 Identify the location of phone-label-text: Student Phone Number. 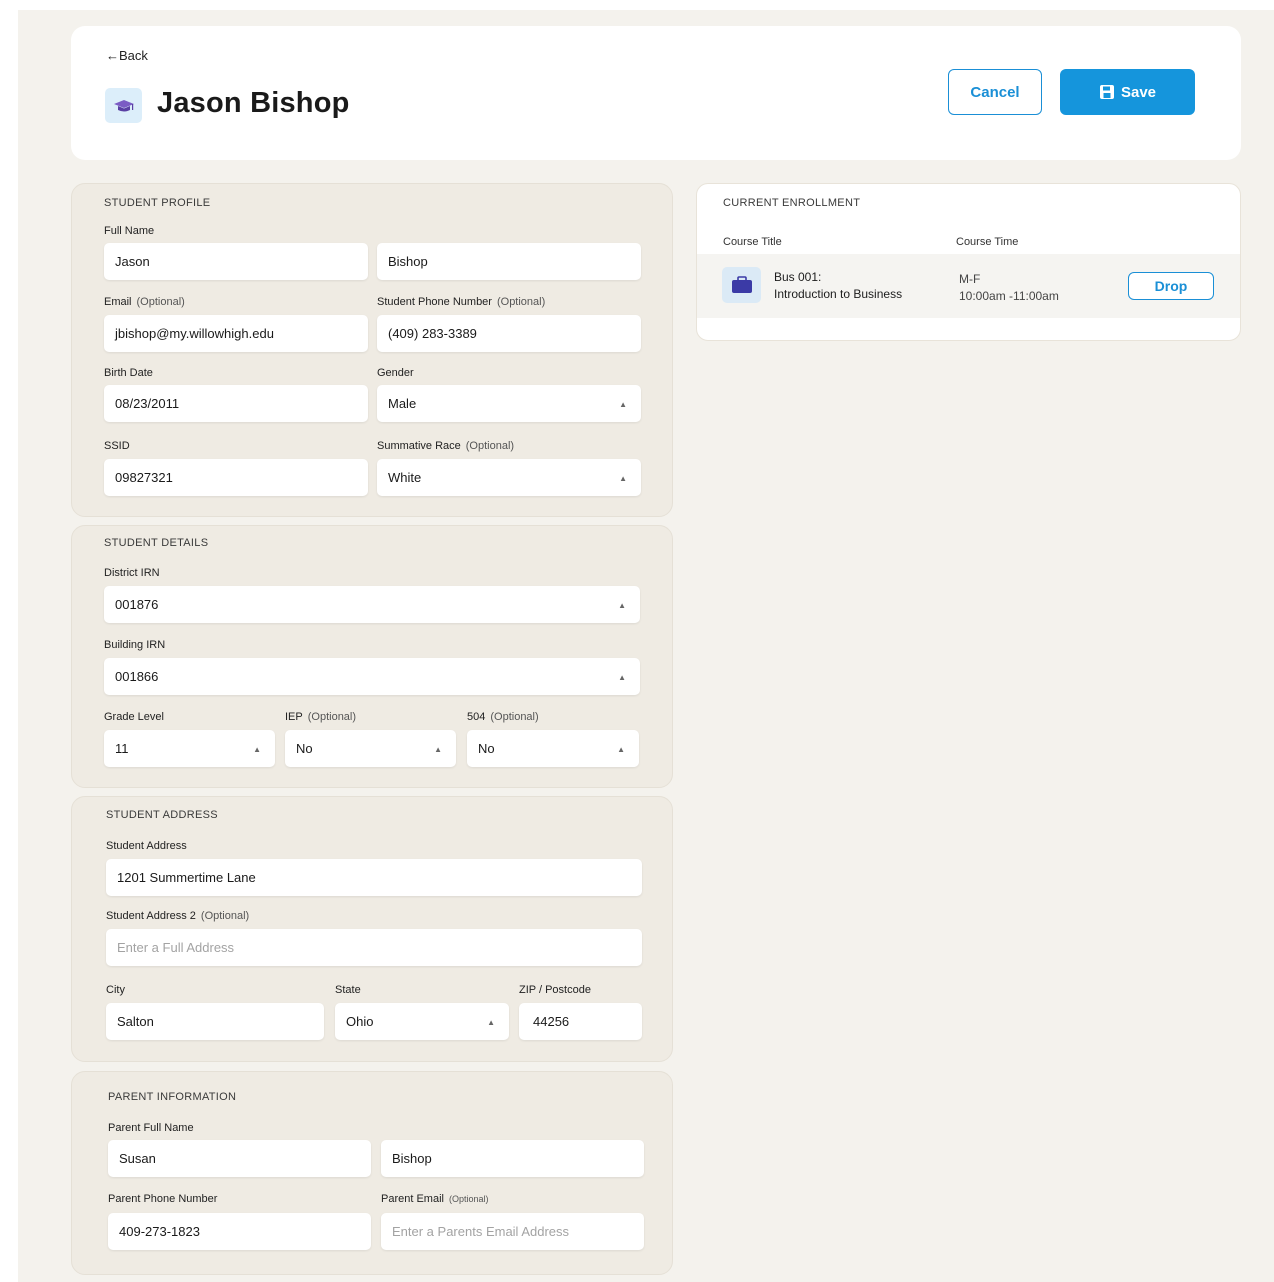
(434, 302).